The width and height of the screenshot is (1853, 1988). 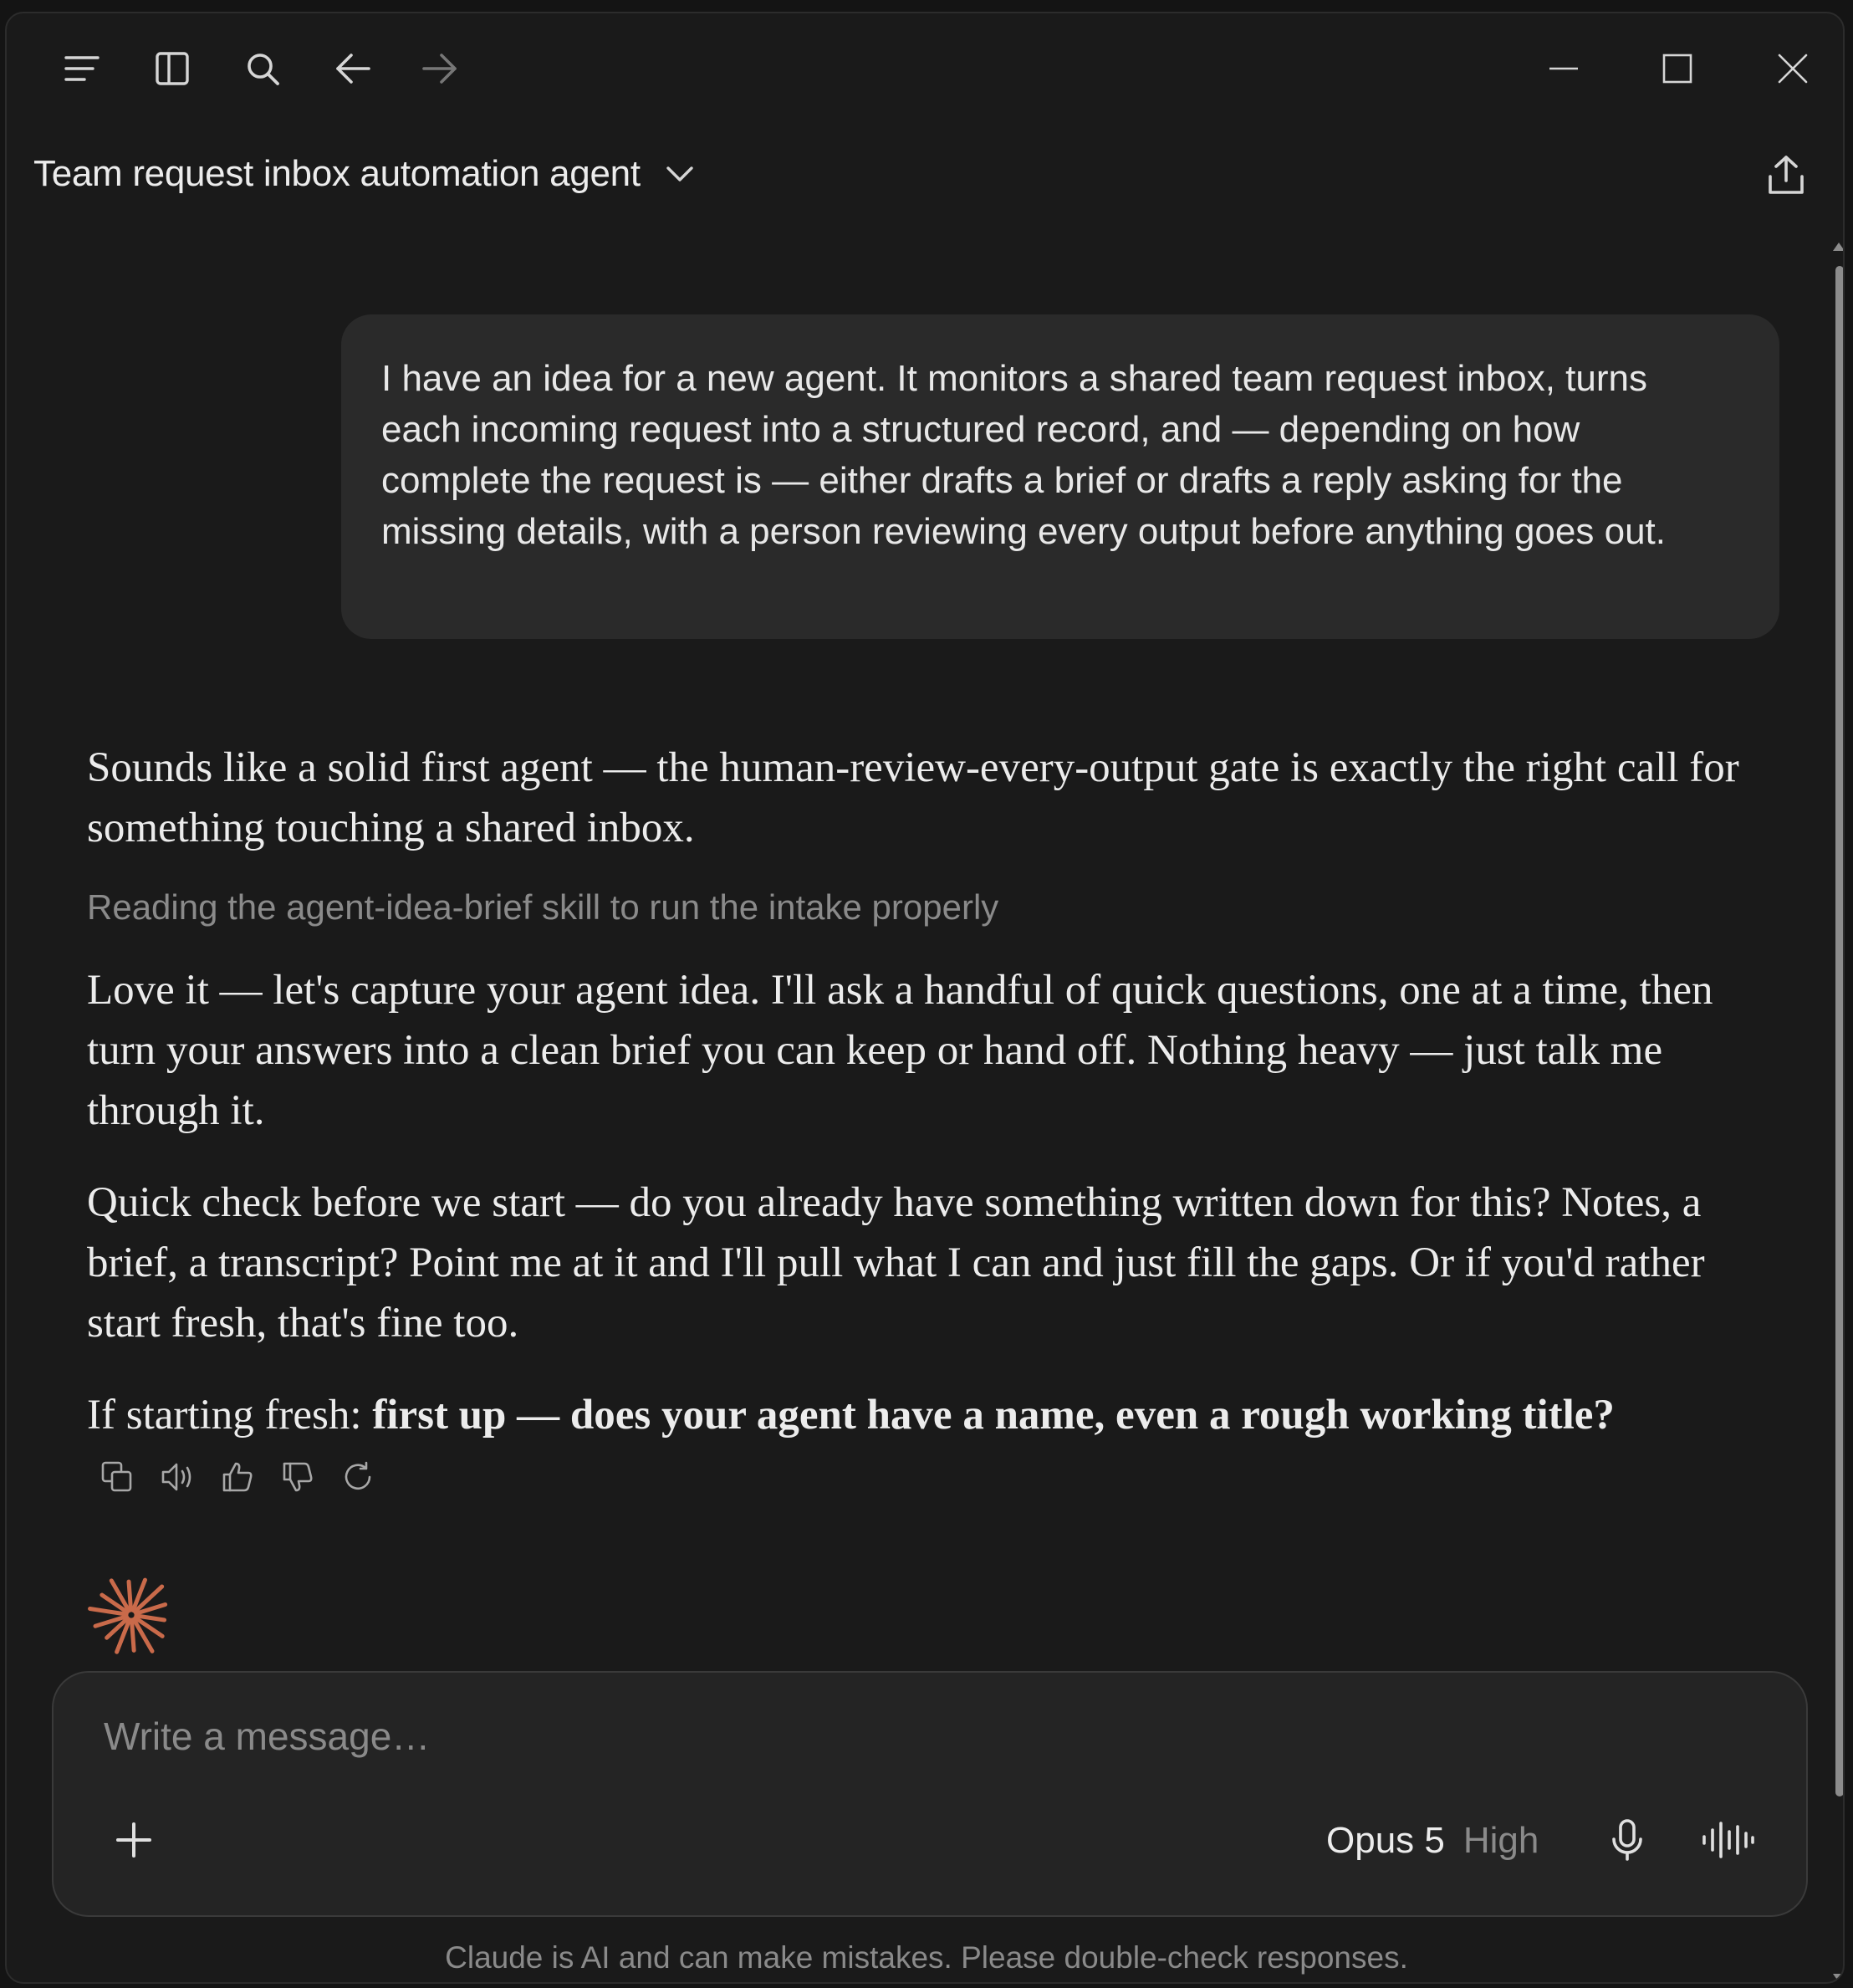 What do you see at coordinates (1793, 68) in the screenshot?
I see `close-icon` at bounding box center [1793, 68].